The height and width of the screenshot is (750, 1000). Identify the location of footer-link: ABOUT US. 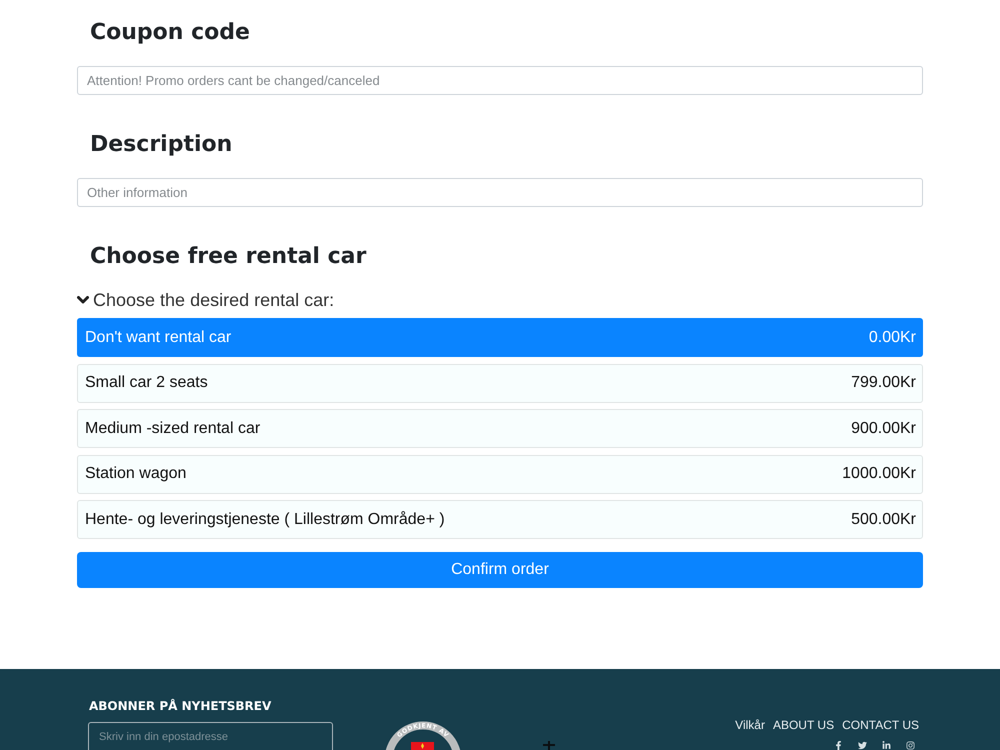
(803, 725).